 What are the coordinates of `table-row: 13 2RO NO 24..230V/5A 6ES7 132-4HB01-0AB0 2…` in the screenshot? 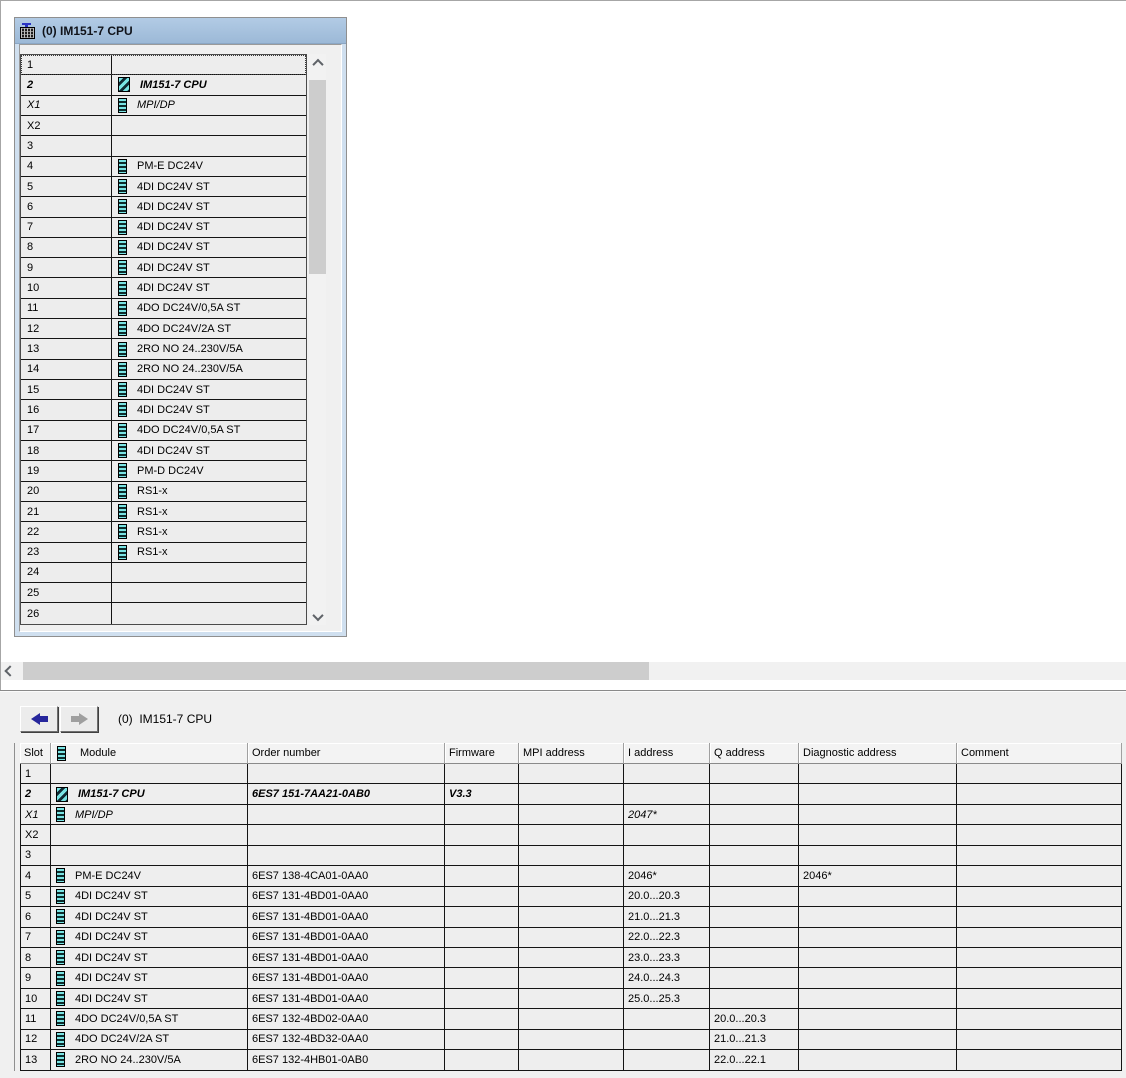 It's located at (571, 1060).